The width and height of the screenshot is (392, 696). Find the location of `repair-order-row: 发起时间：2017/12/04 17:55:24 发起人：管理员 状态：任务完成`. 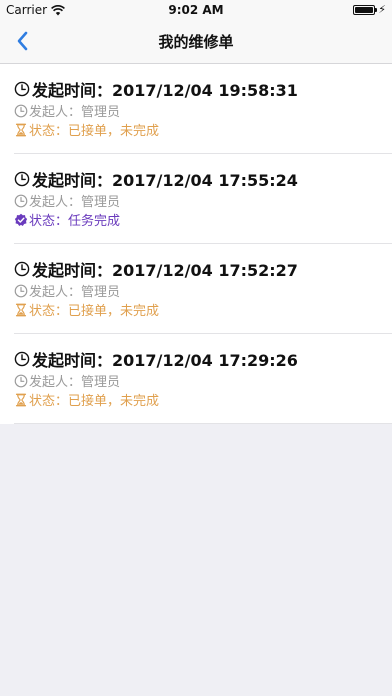

repair-order-row: 发起时间：2017/12/04 17:55:24 发起人：管理员 状态：任务完成 is located at coordinates (196, 199).